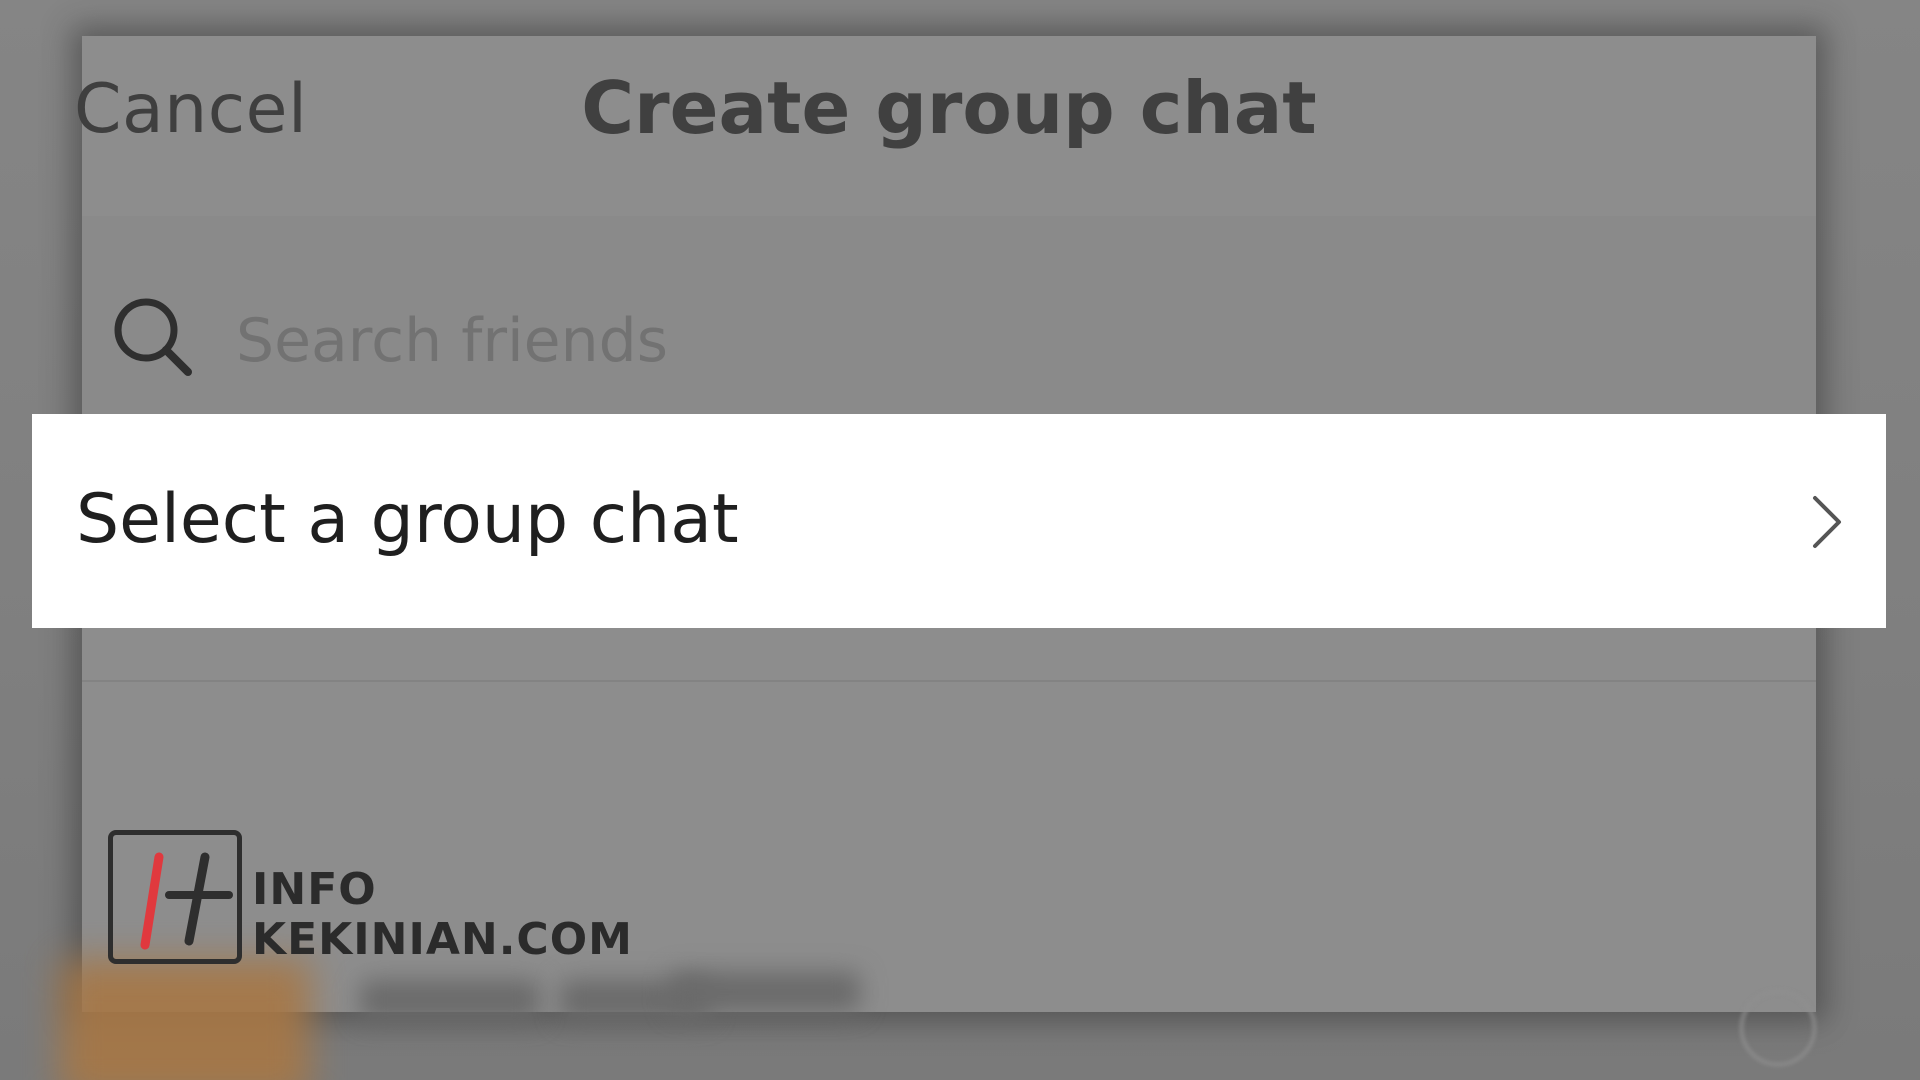  I want to click on divider, so click(949, 681).